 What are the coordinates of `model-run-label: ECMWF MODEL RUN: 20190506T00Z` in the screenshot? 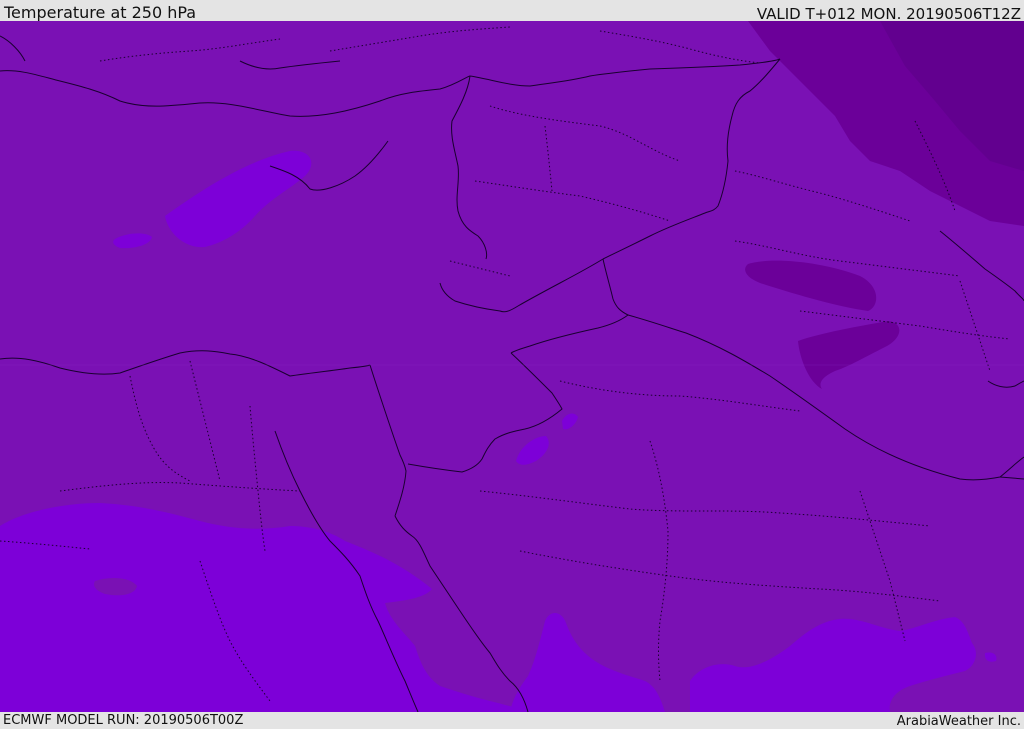 It's located at (123, 720).